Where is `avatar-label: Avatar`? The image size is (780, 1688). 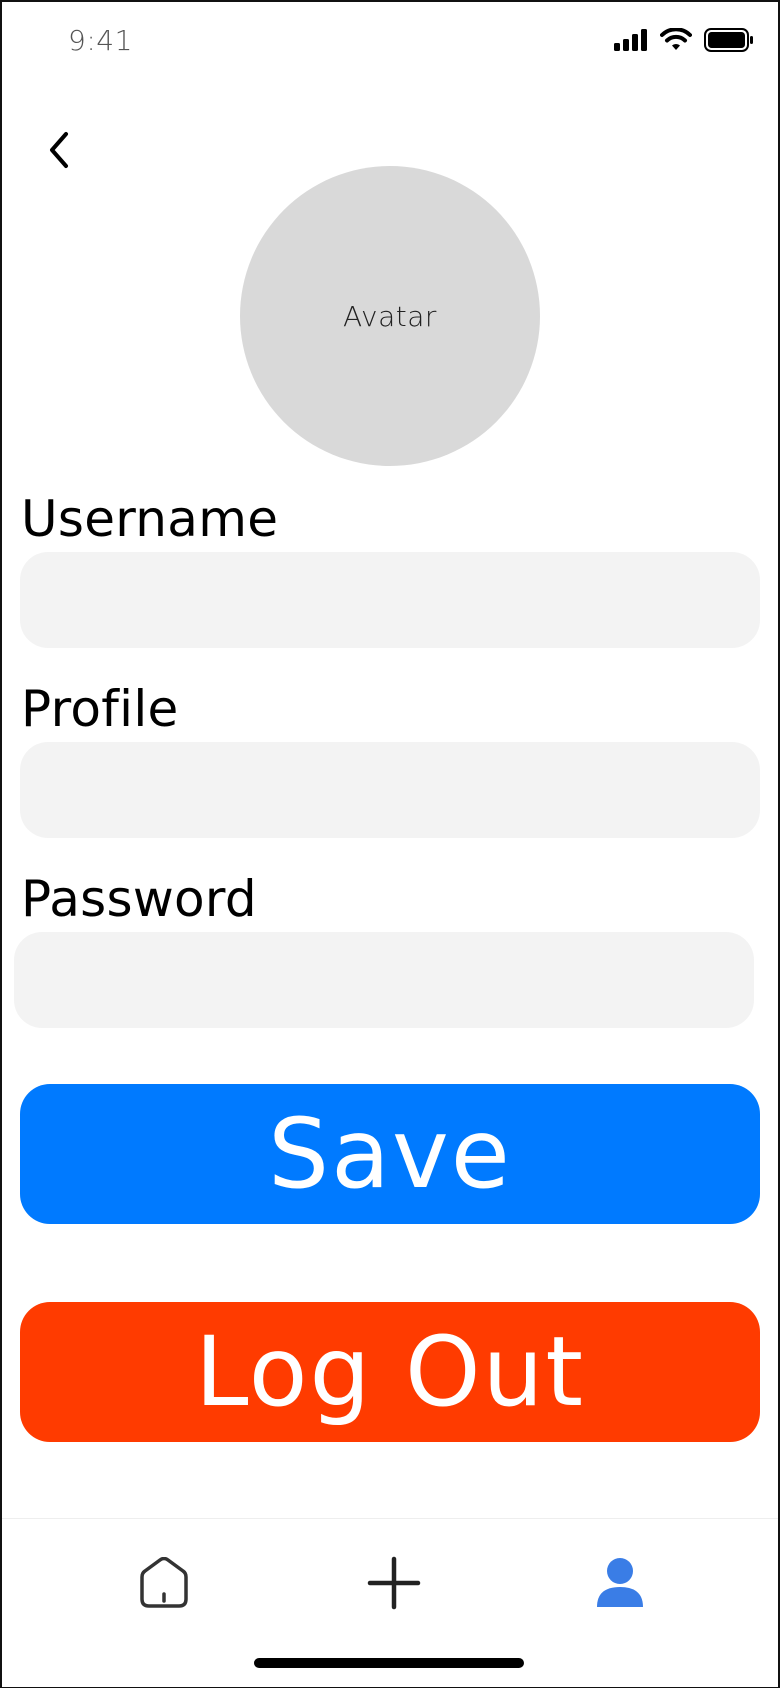 avatar-label: Avatar is located at coordinates (390, 316).